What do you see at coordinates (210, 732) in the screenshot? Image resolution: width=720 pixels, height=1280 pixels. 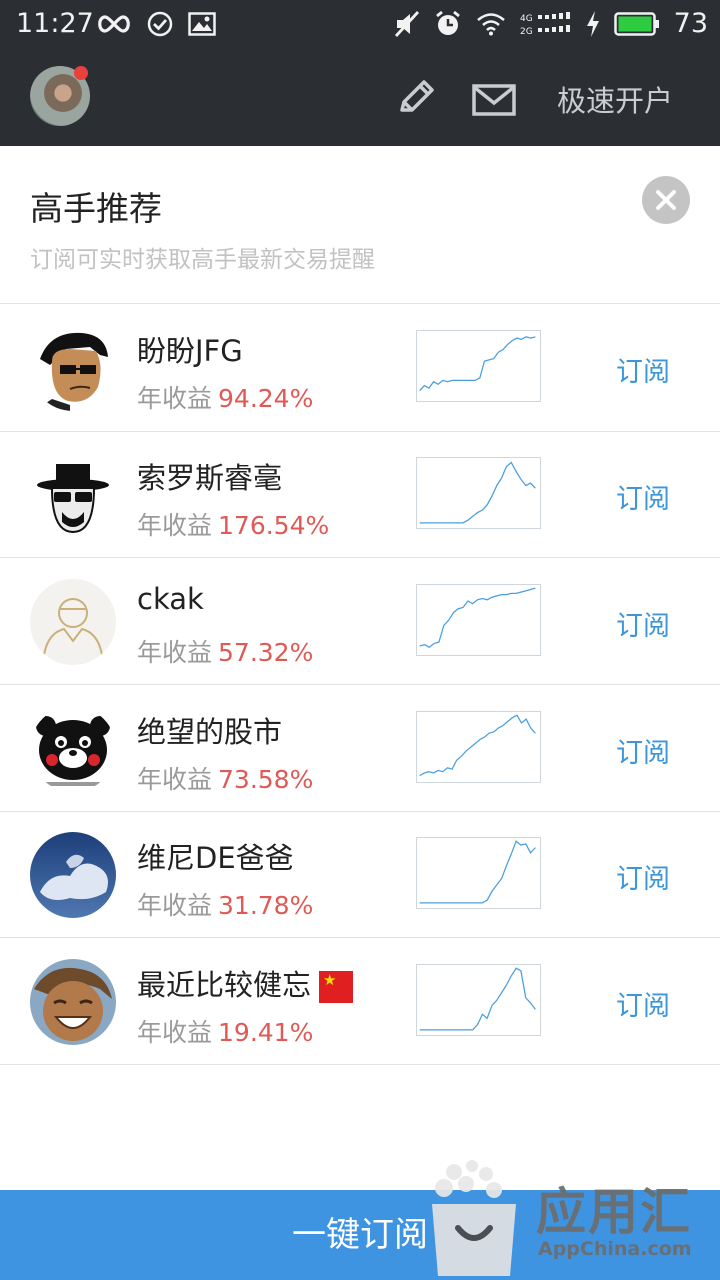 I see `trader-name: 绝望的股市` at bounding box center [210, 732].